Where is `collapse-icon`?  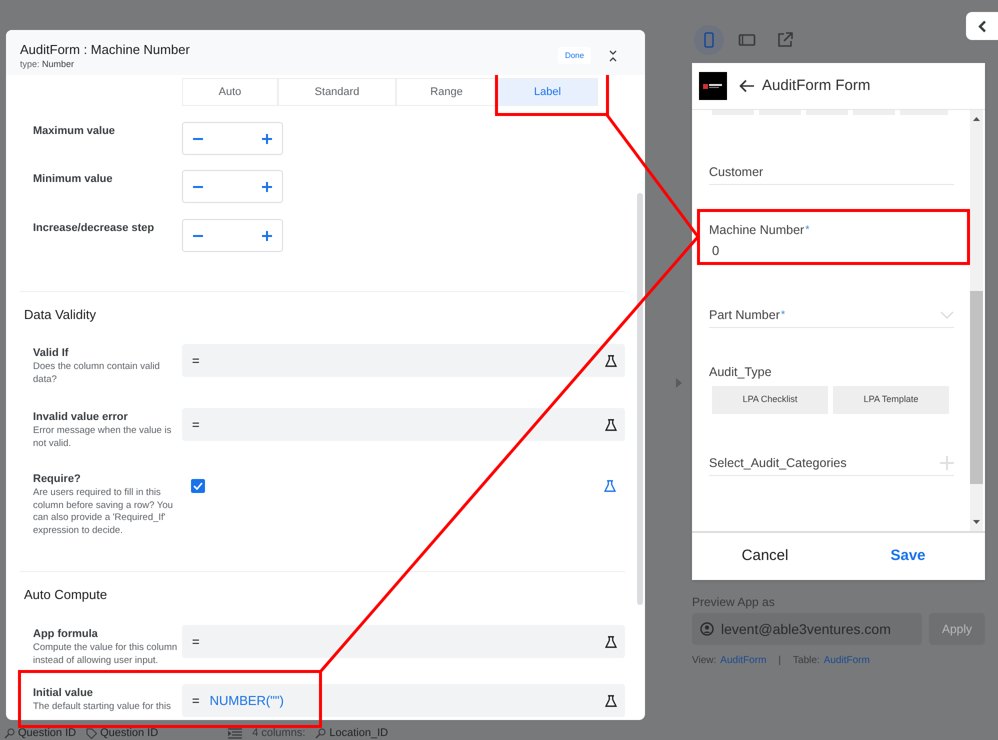 collapse-icon is located at coordinates (613, 56).